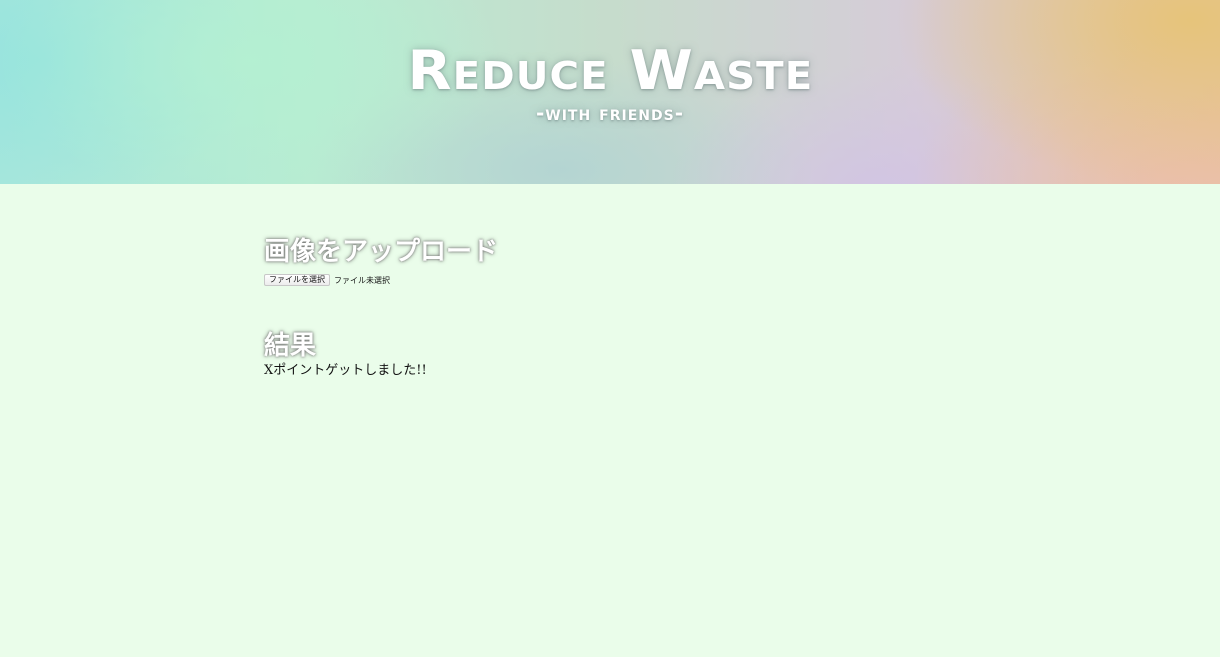 The height and width of the screenshot is (657, 1220). Describe the element at coordinates (614, 355) in the screenshot. I see `result-section: 結果 Xポイントゲットしました!!` at that location.